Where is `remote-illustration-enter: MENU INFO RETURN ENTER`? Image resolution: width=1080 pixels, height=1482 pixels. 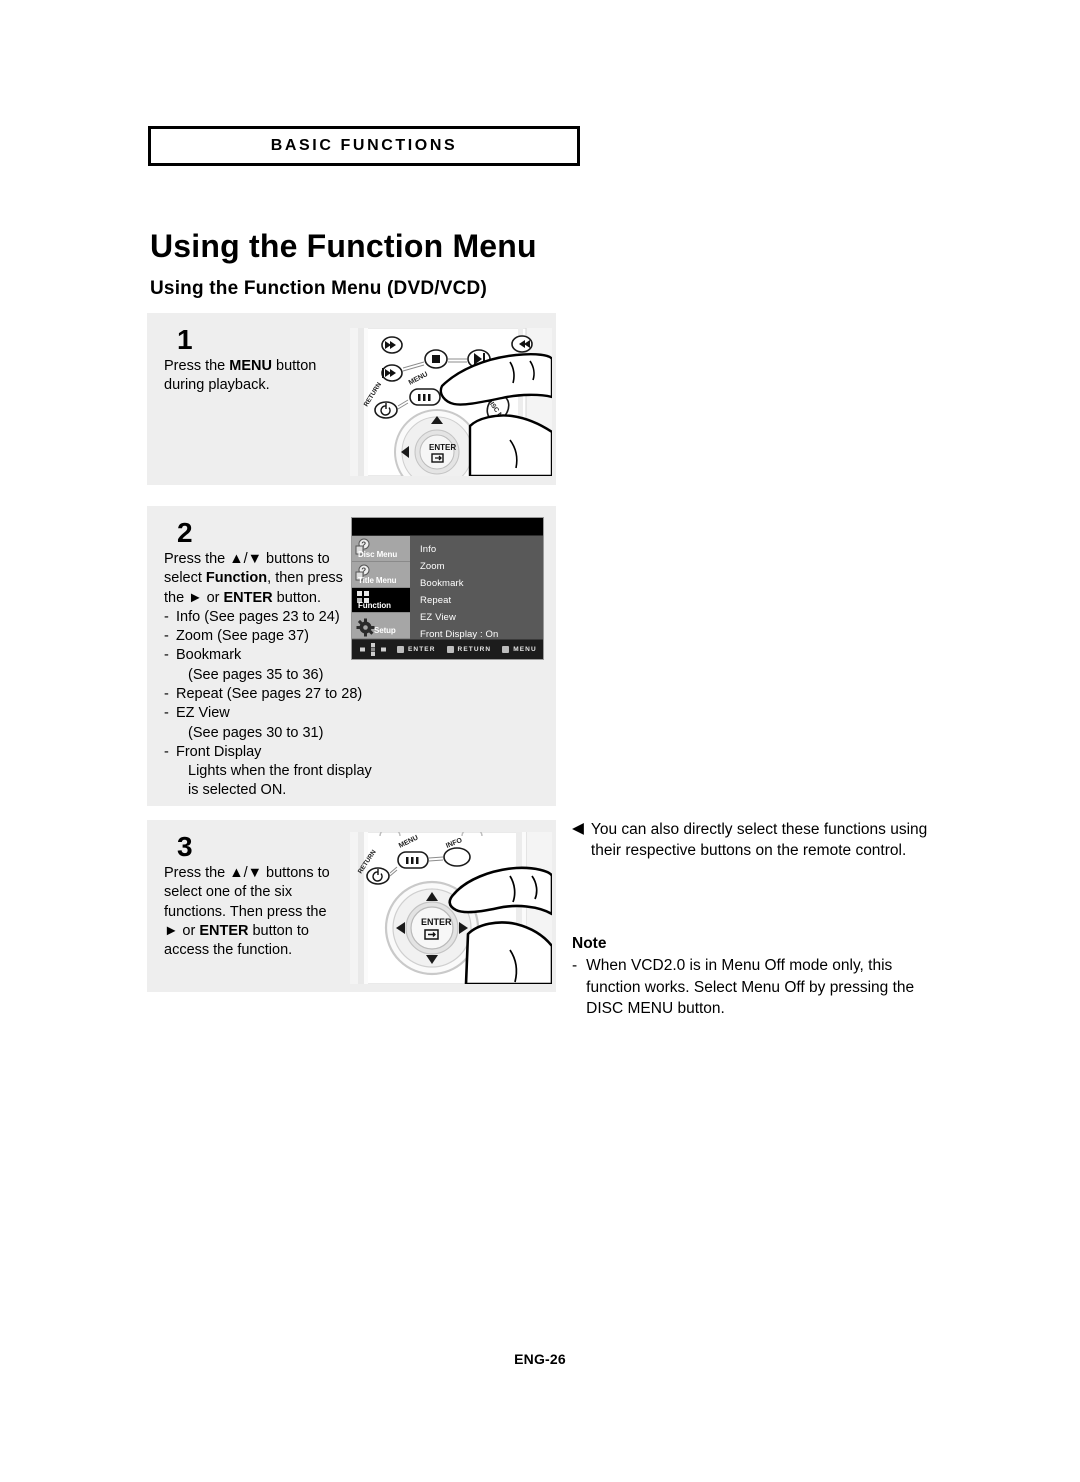 remote-illustration-enter: MENU INFO RETURN ENTER is located at coordinates (451, 908).